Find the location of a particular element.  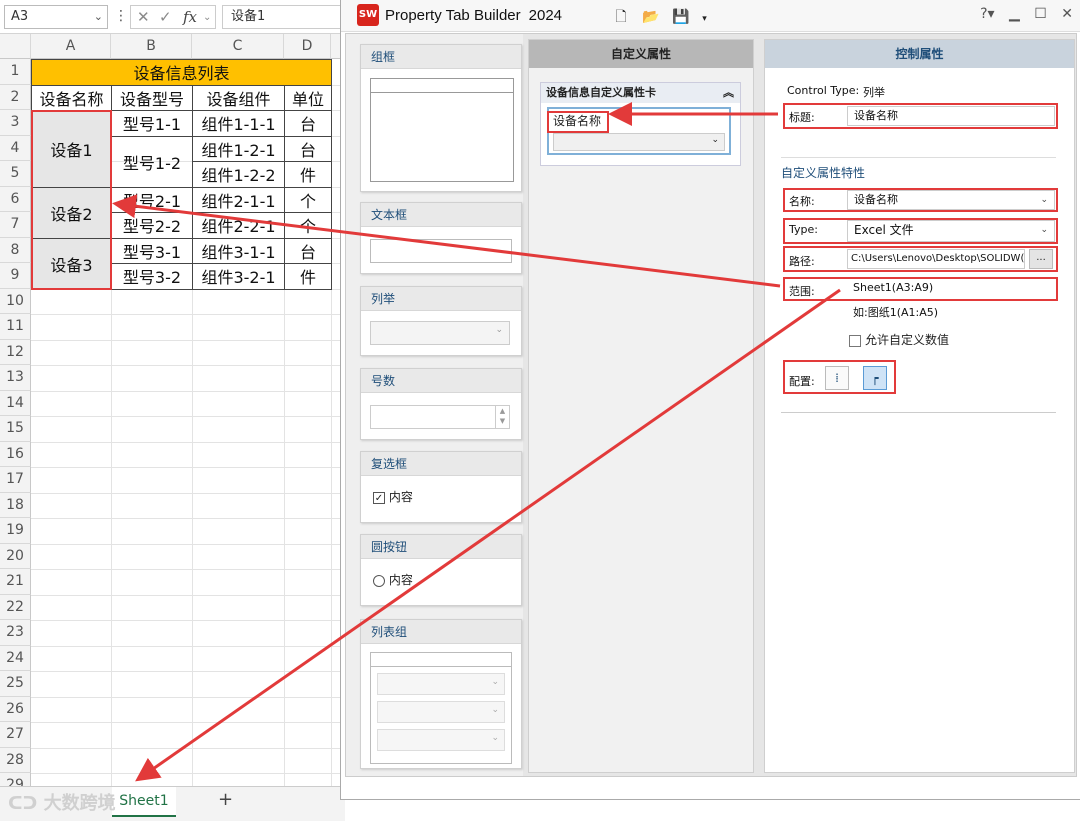

column-header: C is located at coordinates (238, 46).